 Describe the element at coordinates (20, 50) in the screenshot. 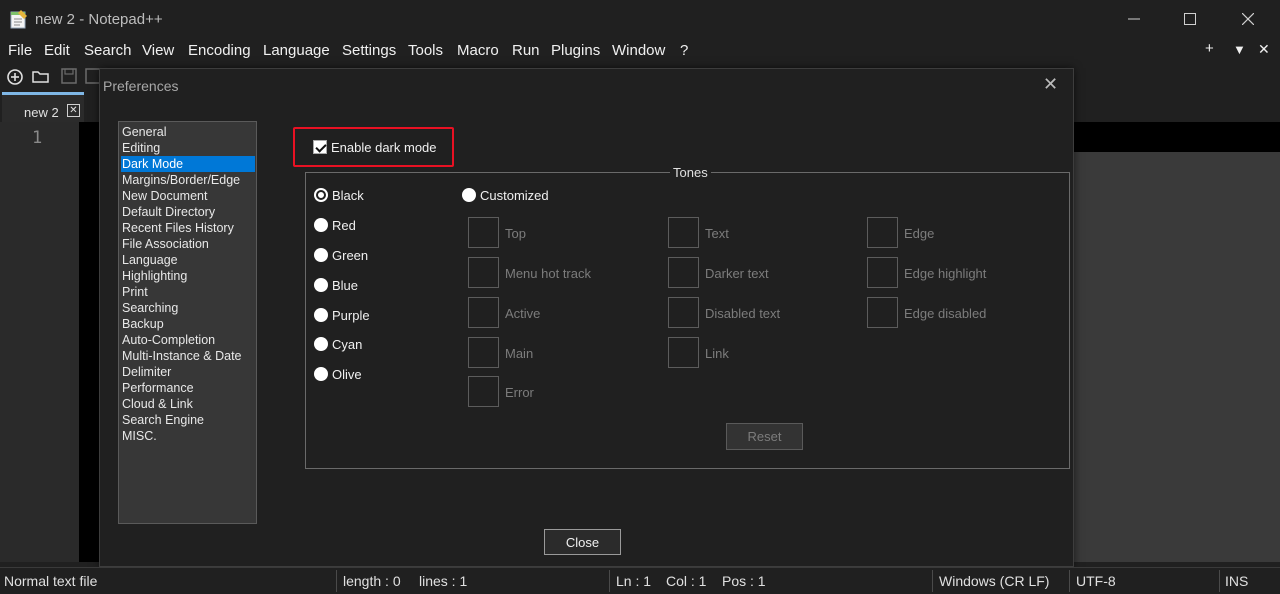

I see `menu-file: File` at that location.